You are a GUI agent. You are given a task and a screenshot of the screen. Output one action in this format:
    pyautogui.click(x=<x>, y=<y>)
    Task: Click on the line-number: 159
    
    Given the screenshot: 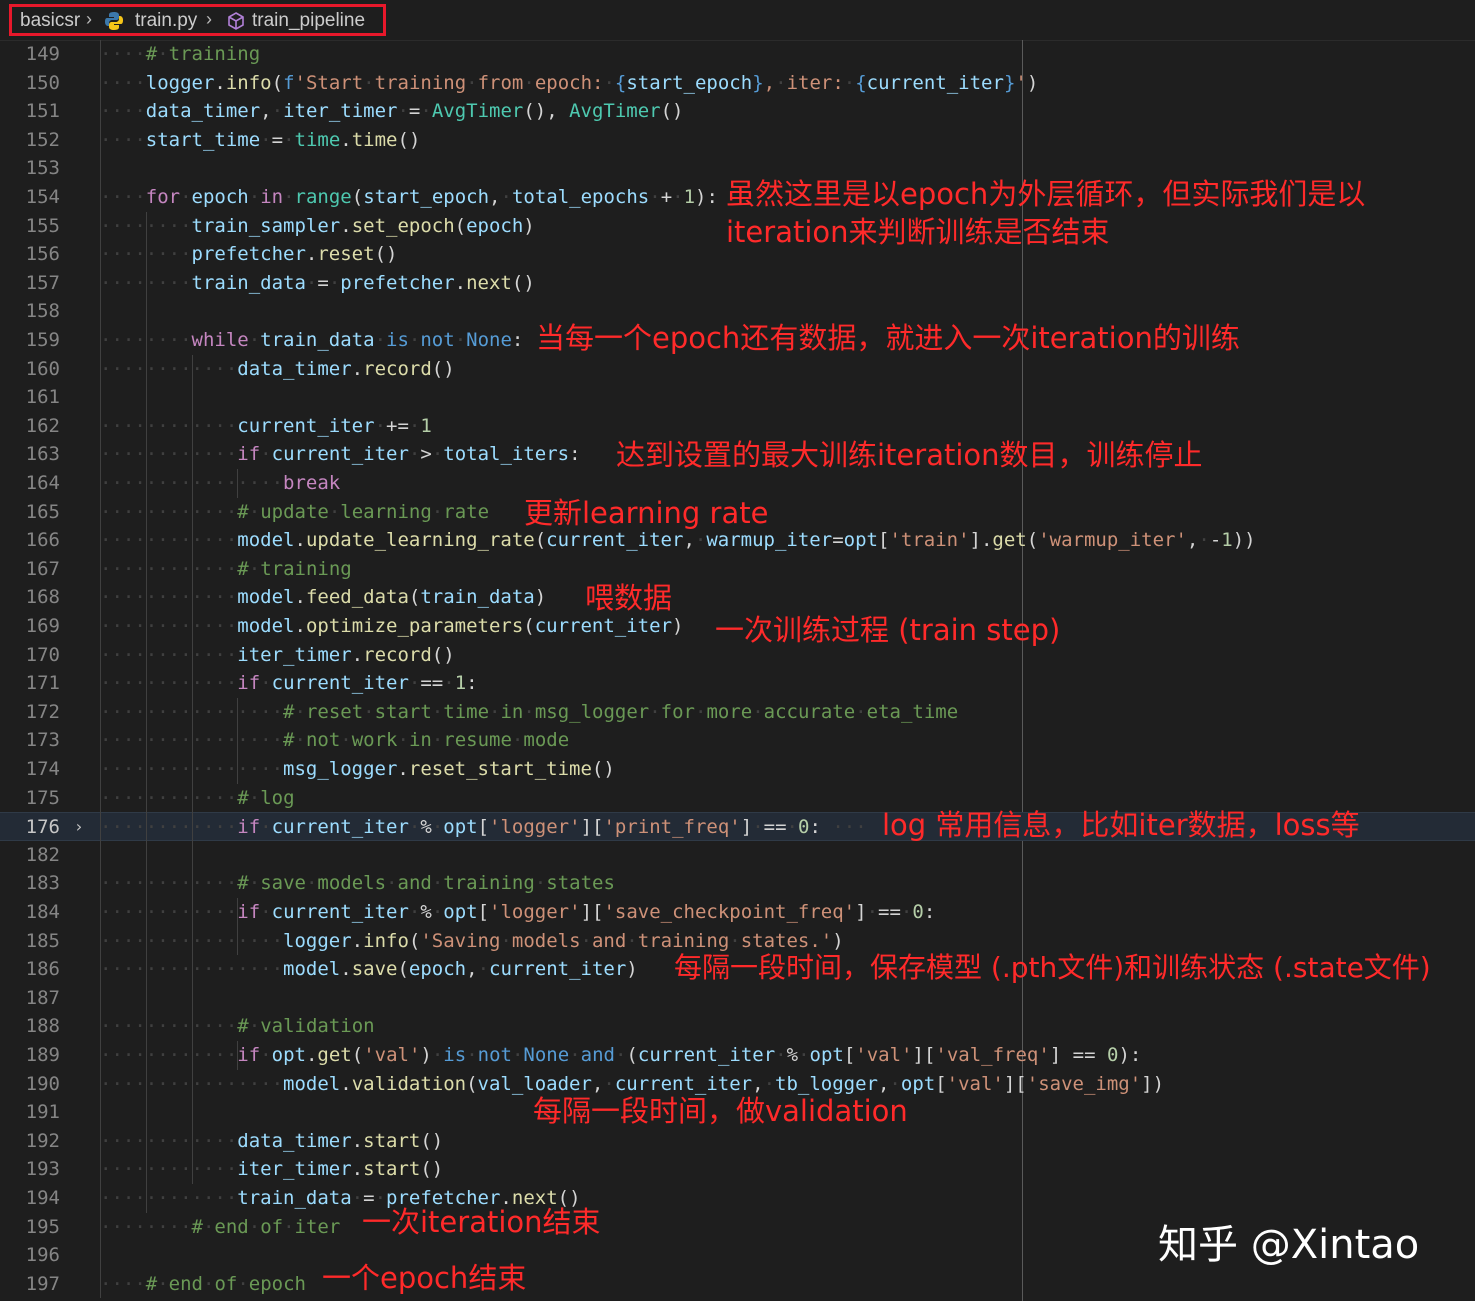 What is the action you would take?
    pyautogui.click(x=30, y=340)
    